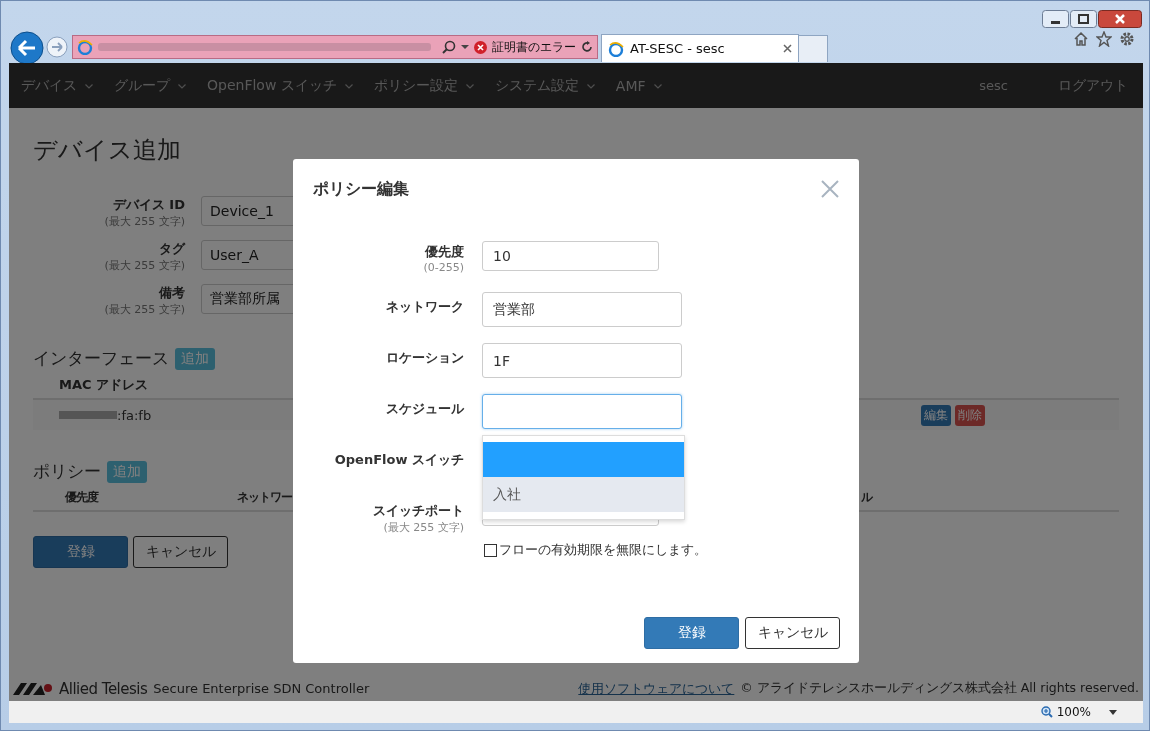 Image resolution: width=1150 pixels, height=731 pixels. I want to click on dropdown-option: 入社, so click(583, 494).